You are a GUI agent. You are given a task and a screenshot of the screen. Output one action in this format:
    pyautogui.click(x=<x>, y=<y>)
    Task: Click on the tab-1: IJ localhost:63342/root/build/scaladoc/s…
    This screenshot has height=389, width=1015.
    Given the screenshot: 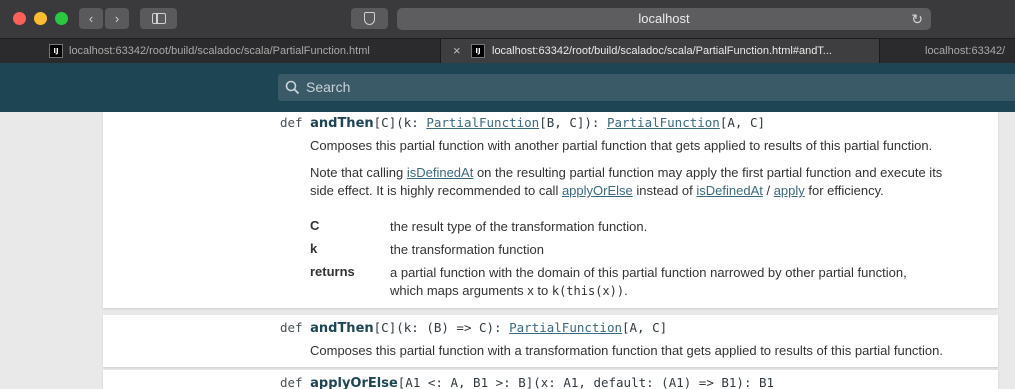 What is the action you would take?
    pyautogui.click(x=220, y=51)
    